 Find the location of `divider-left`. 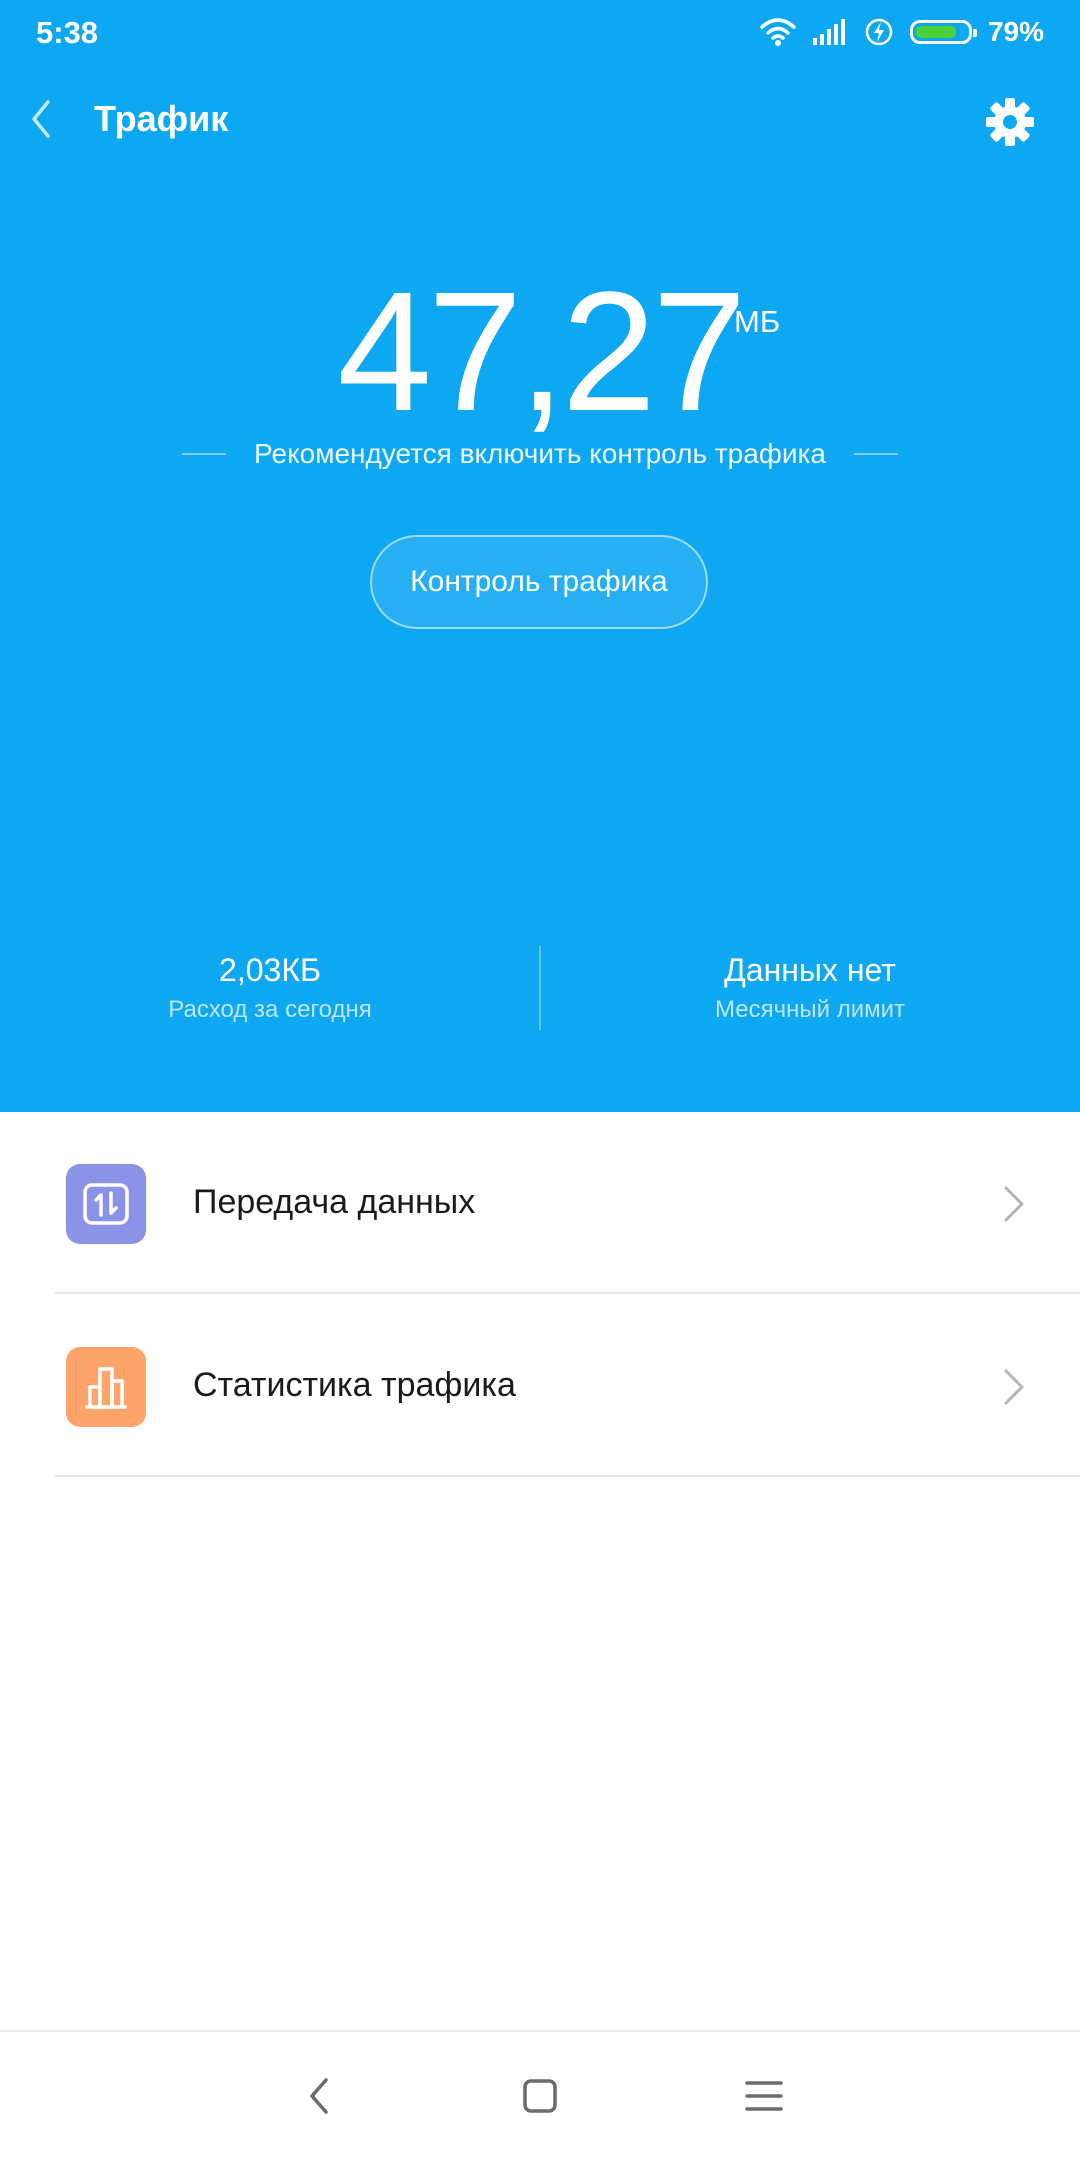

divider-left is located at coordinates (204, 454).